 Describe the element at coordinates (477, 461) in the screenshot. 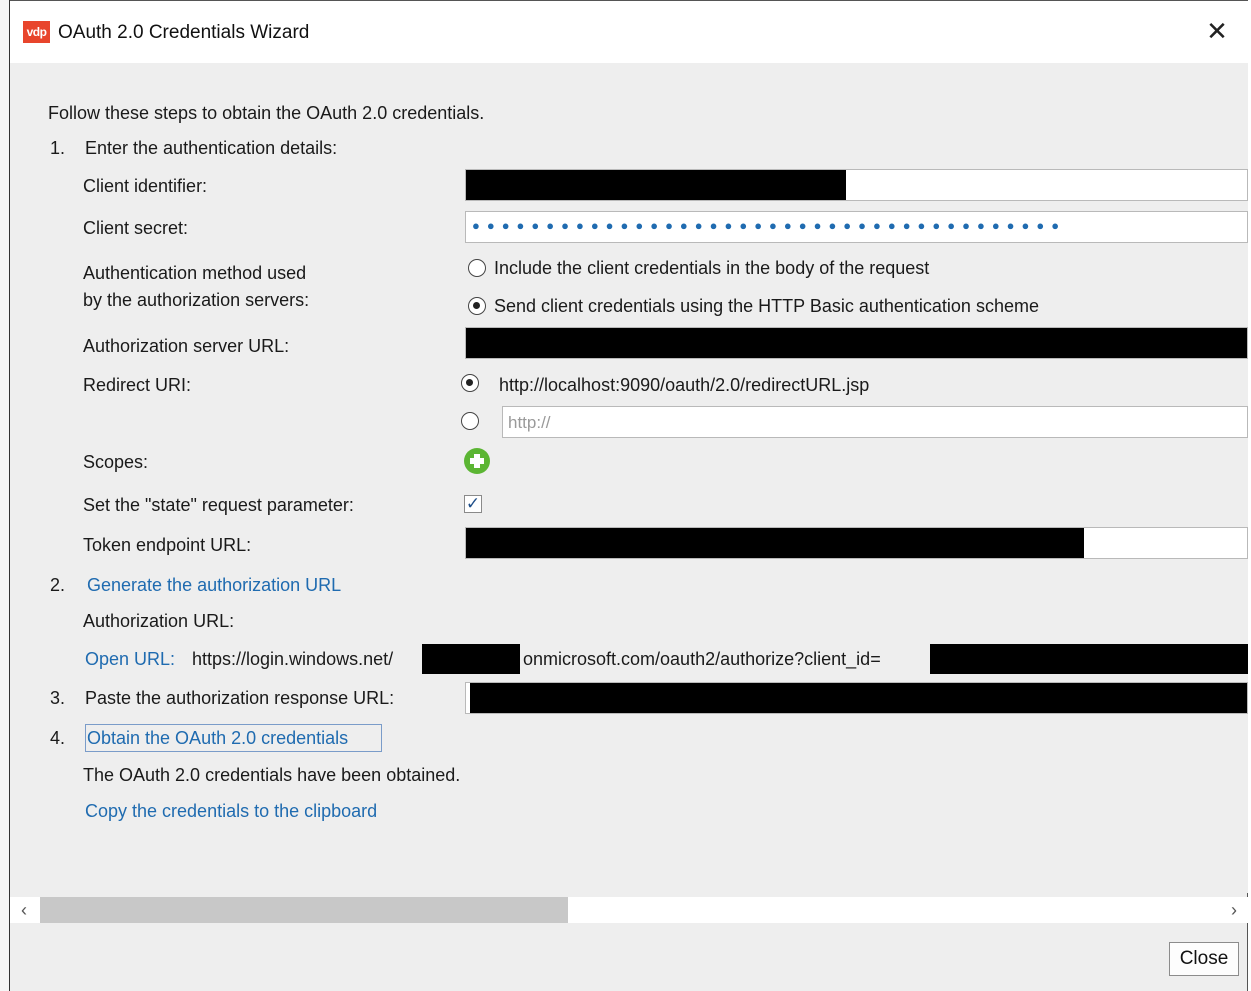

I see `add-scope-icon` at that location.